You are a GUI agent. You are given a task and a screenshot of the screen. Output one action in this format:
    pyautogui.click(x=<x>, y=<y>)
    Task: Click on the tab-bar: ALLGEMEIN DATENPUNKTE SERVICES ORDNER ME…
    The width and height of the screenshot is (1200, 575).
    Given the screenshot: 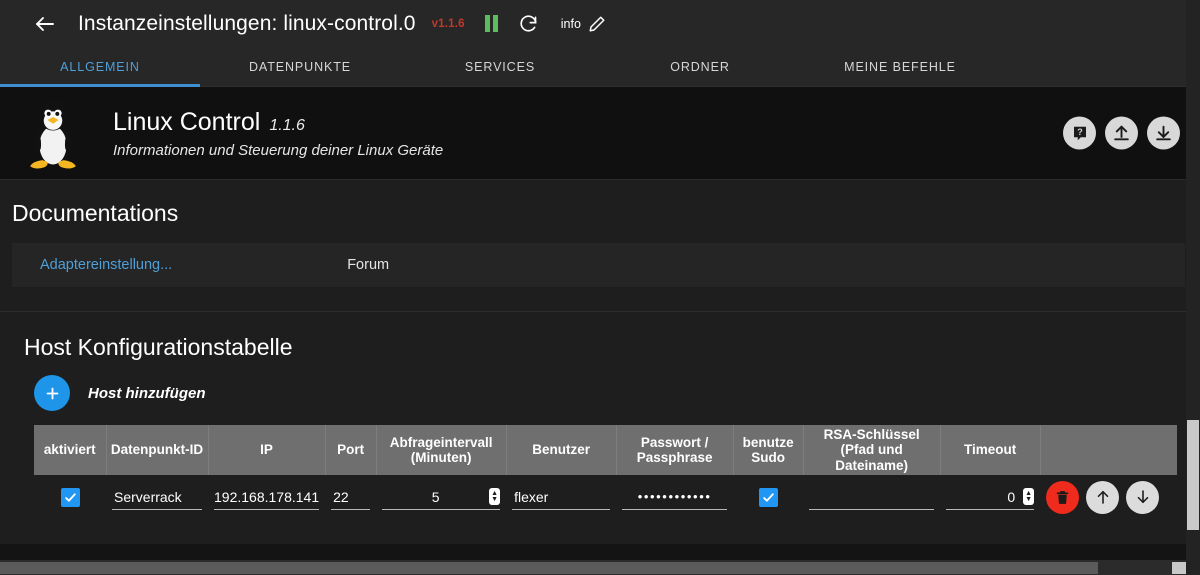 What is the action you would take?
    pyautogui.click(x=600, y=67)
    